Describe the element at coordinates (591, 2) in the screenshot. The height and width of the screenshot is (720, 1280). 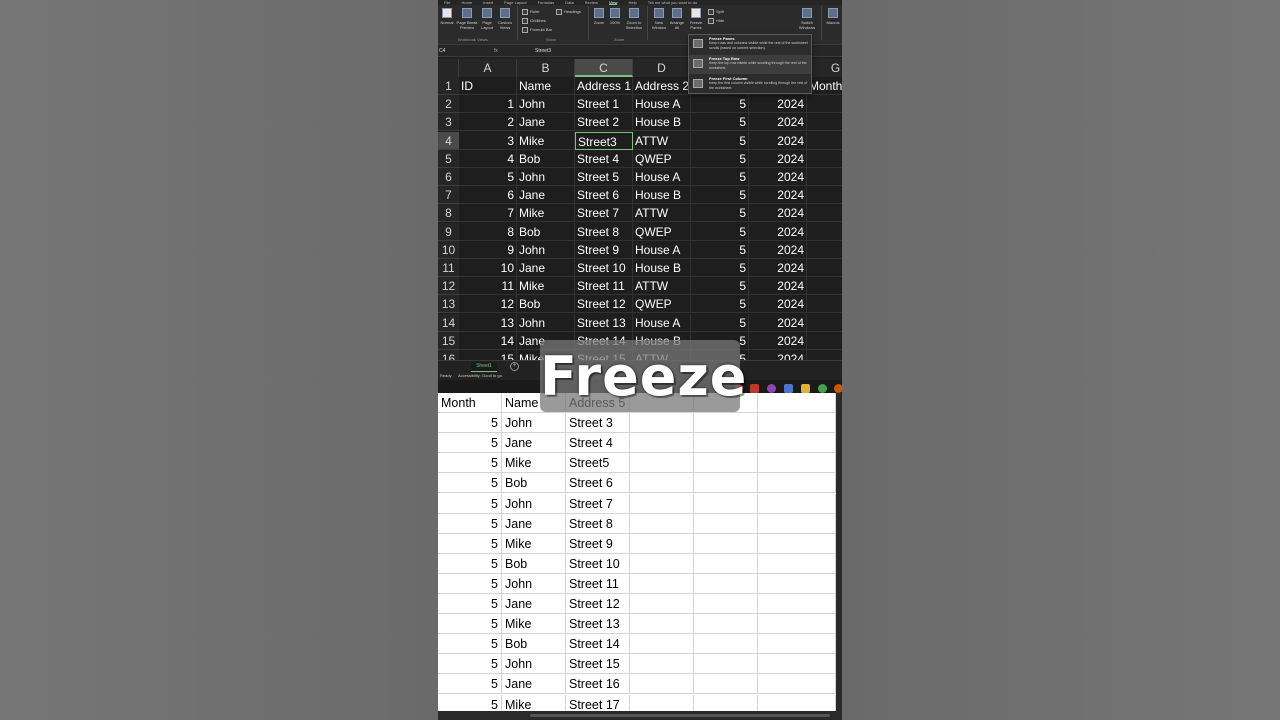
I see `tab-review: Review` at that location.